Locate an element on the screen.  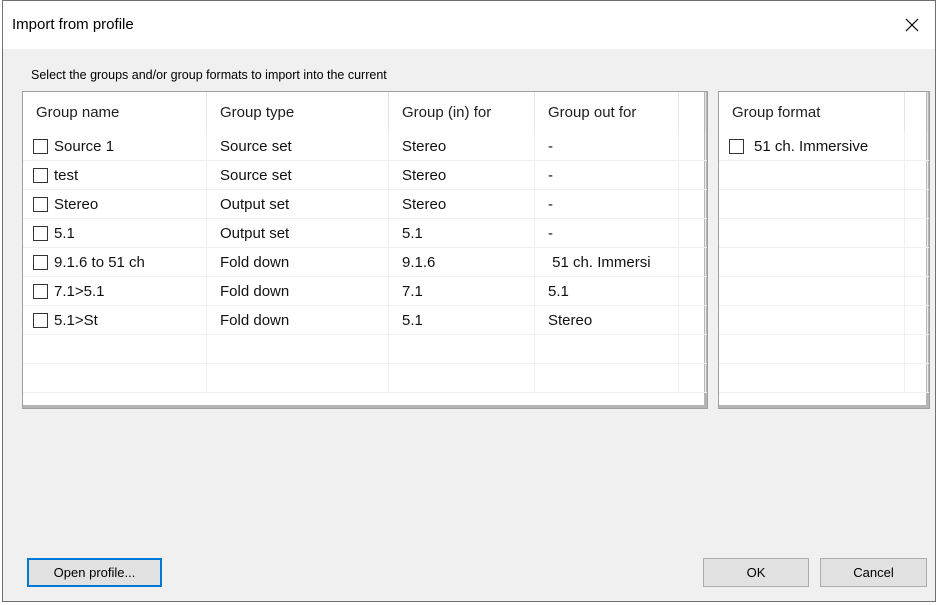
column-header-group-in-for: Group (in) for is located at coordinates (462, 112).